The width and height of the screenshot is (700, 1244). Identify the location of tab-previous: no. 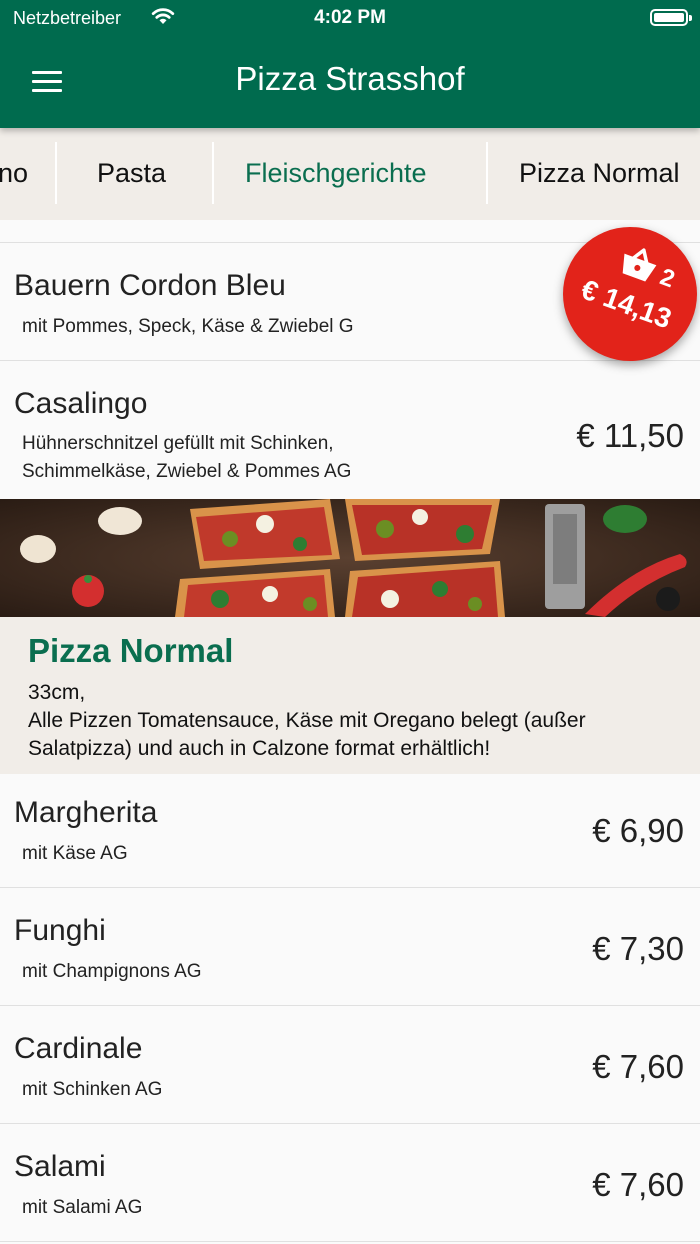
(14, 173).